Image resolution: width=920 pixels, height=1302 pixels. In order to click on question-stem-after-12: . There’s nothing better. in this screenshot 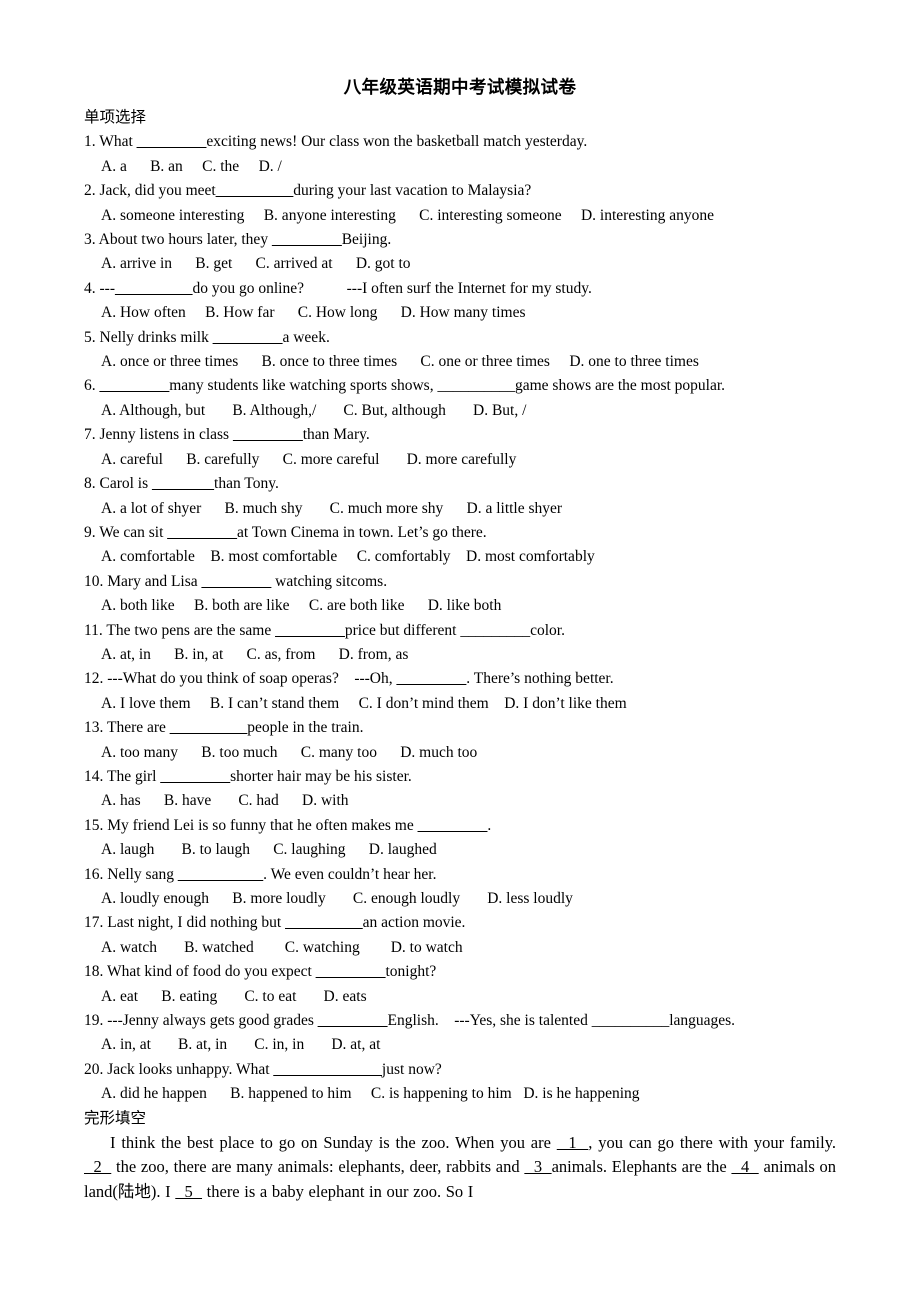, I will do `click(540, 679)`.